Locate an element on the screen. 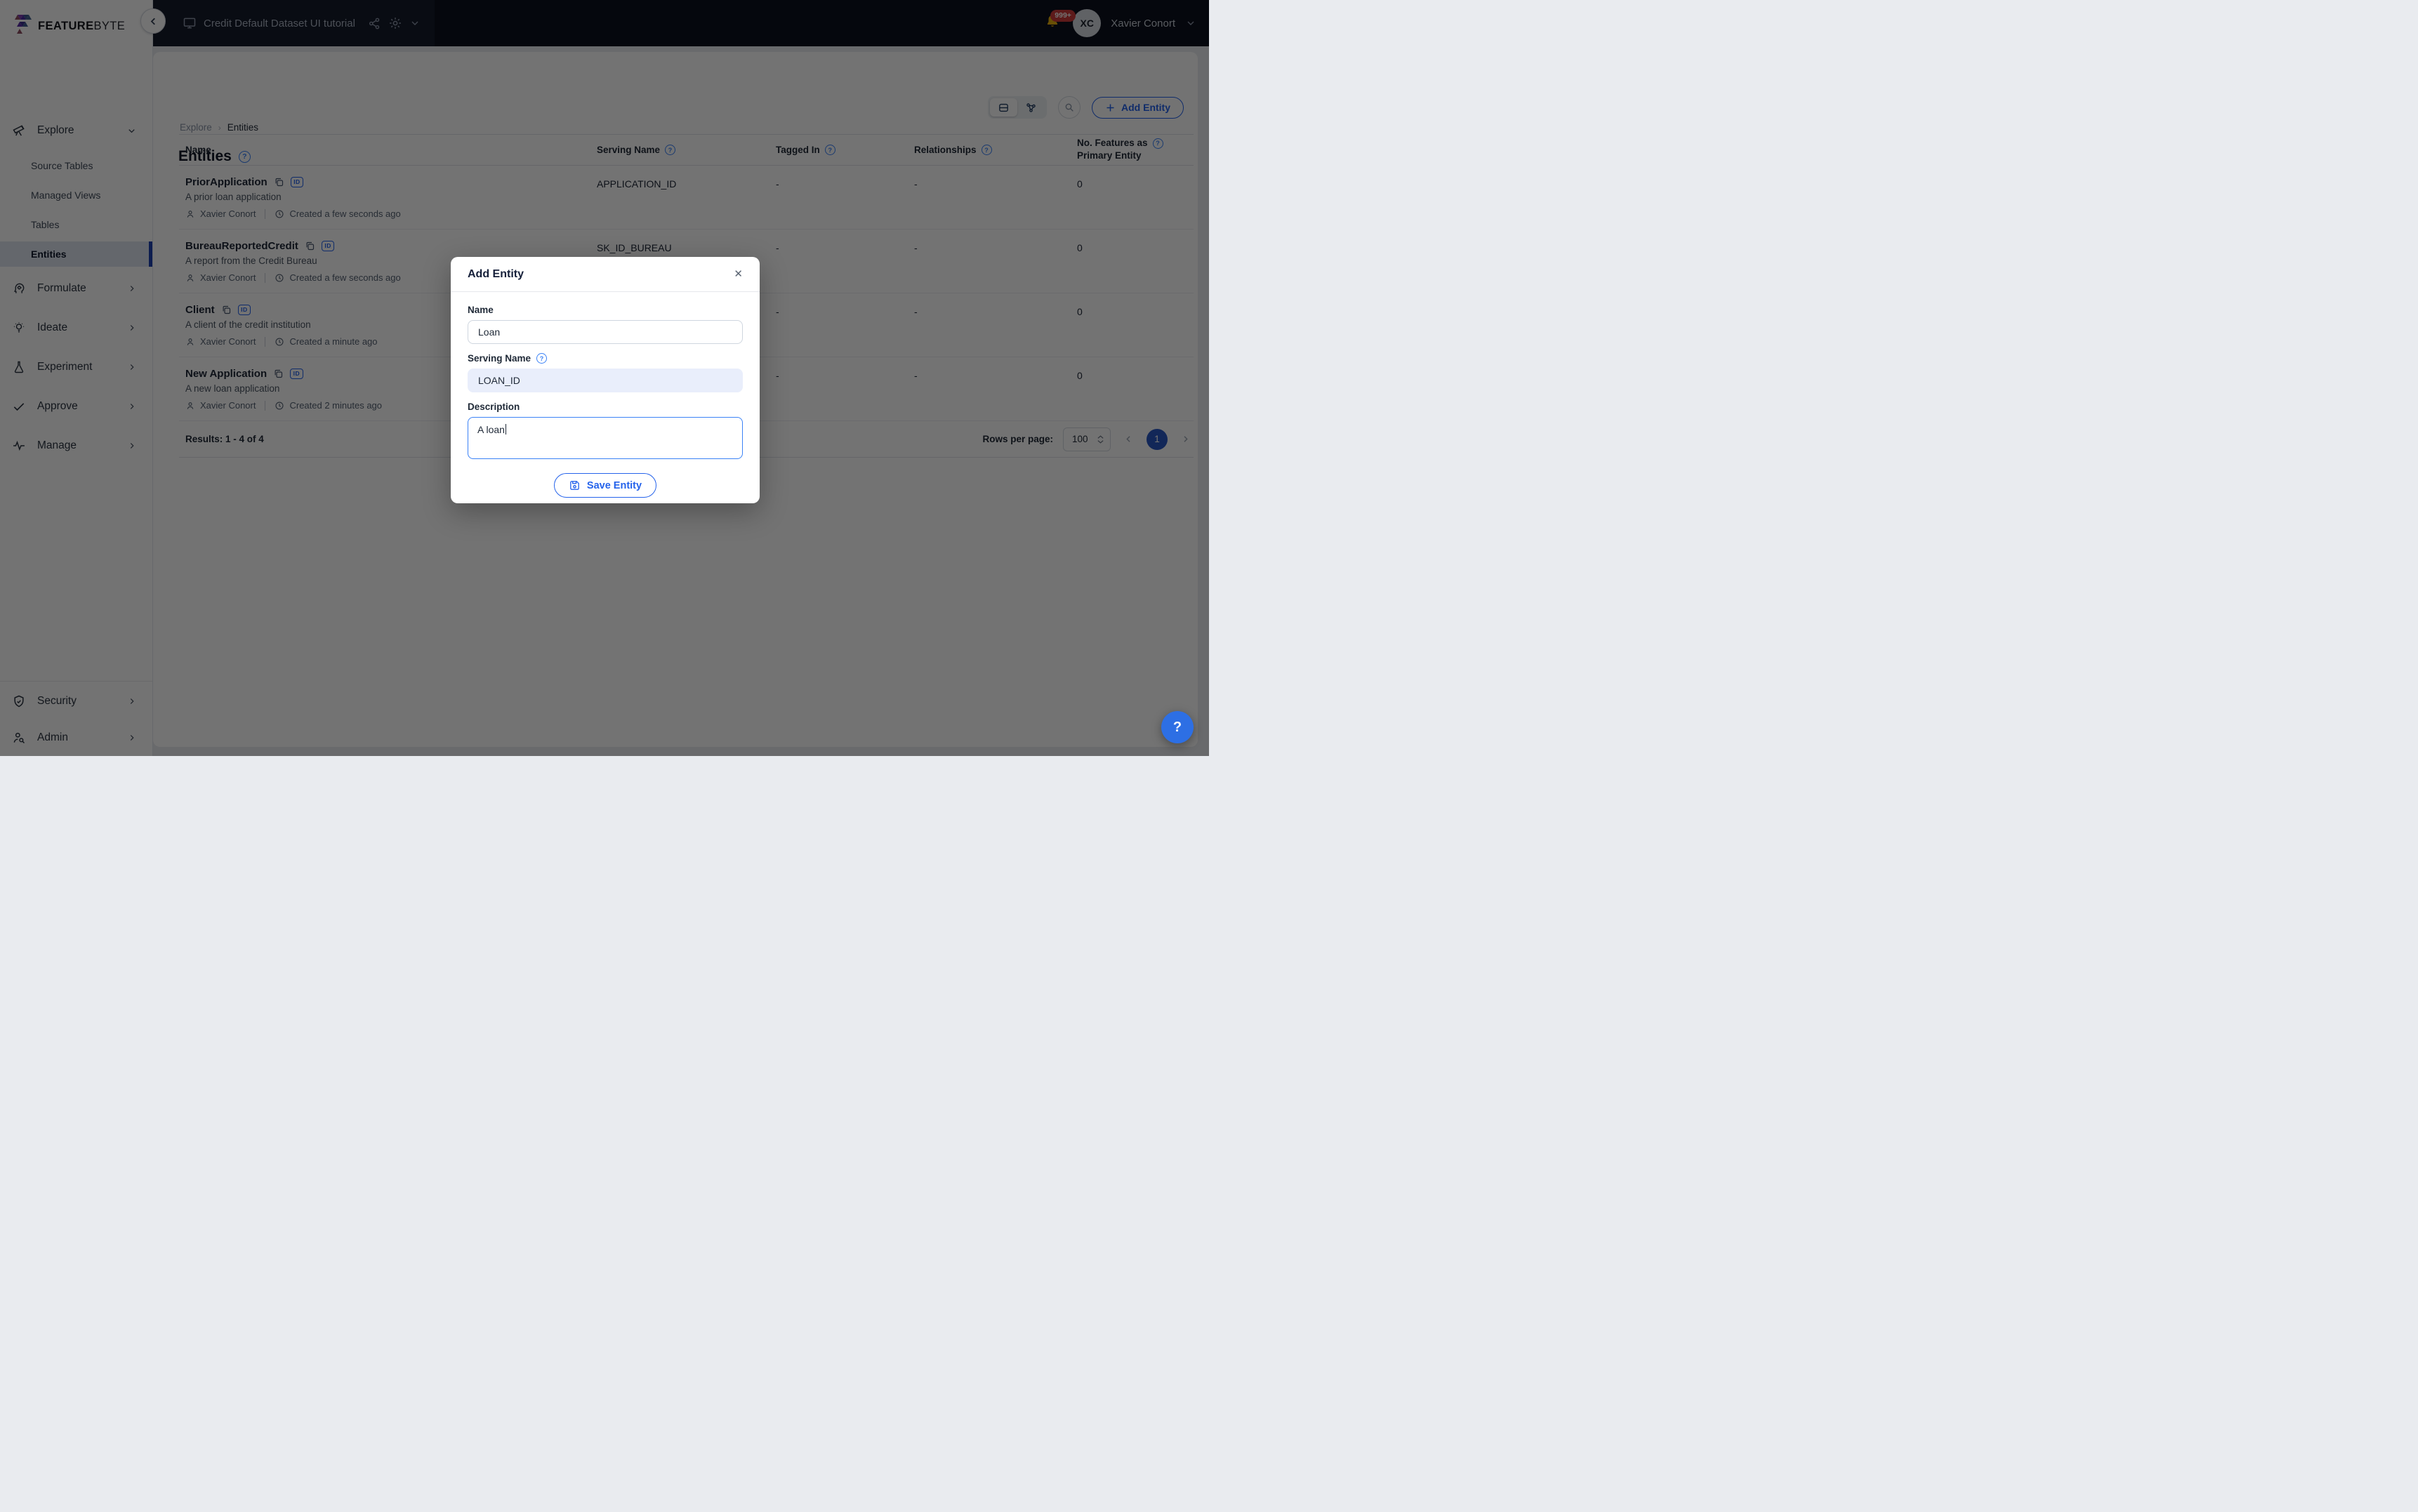 The image size is (2418, 1512). save-entity-button: Save Entity is located at coordinates (605, 485).